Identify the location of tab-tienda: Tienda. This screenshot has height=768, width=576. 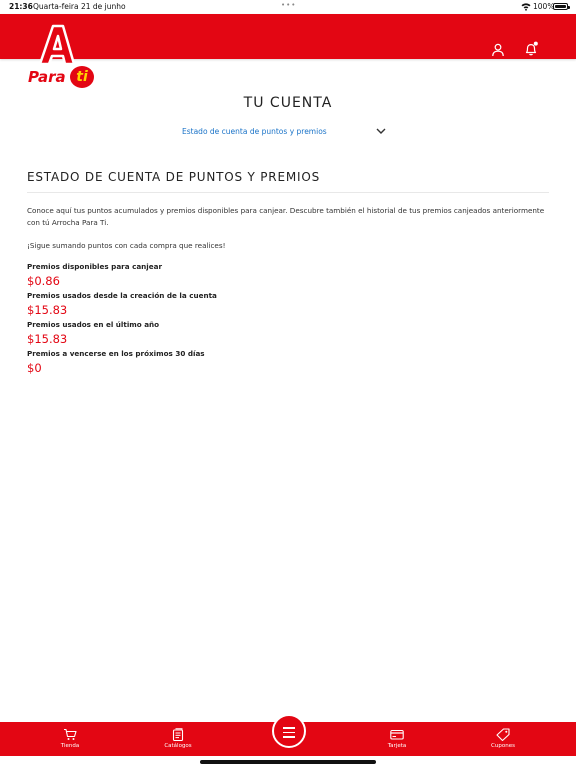
(70, 739).